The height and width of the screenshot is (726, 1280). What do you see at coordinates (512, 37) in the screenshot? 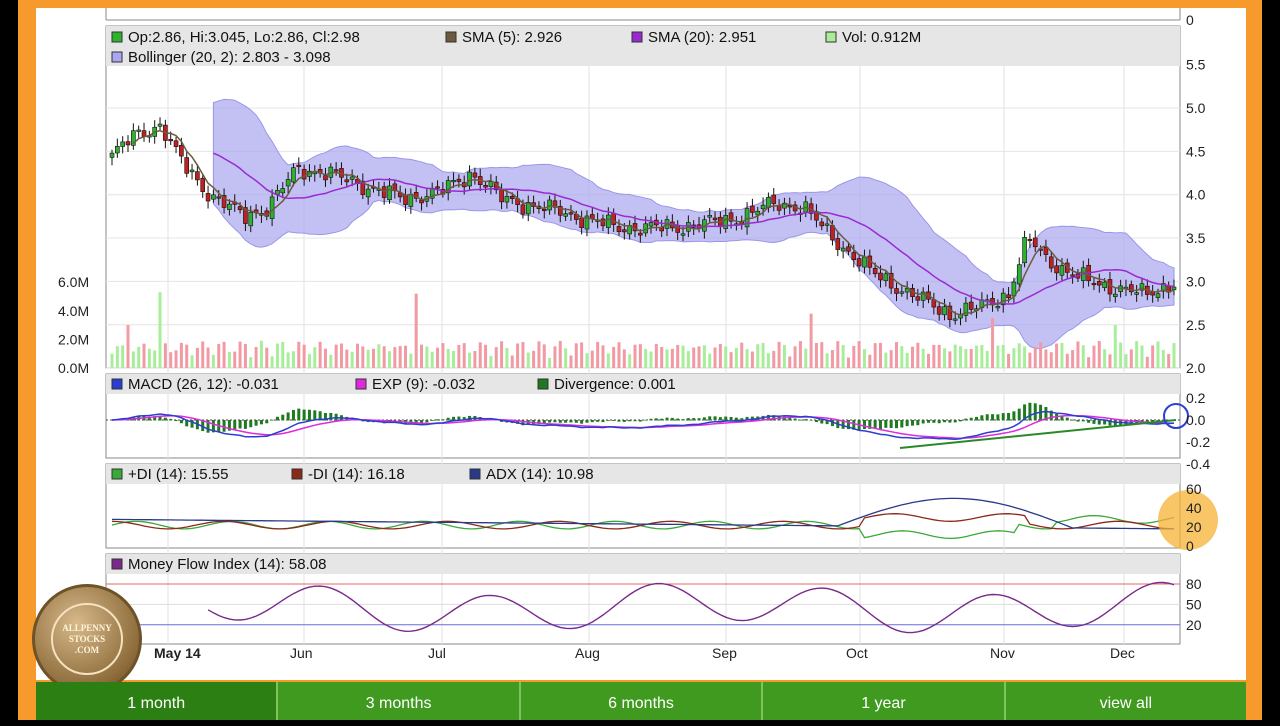
I see `sma5-legend: SMA (5): 2.926` at bounding box center [512, 37].